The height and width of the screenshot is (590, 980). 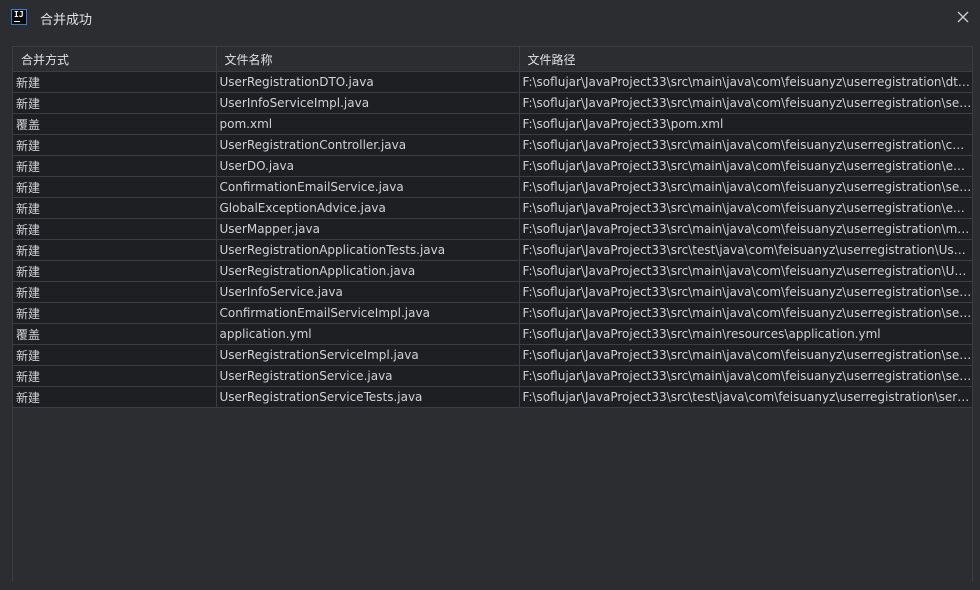 I want to click on file-name-cell: UserRegistrationDTO.java, so click(x=368, y=82).